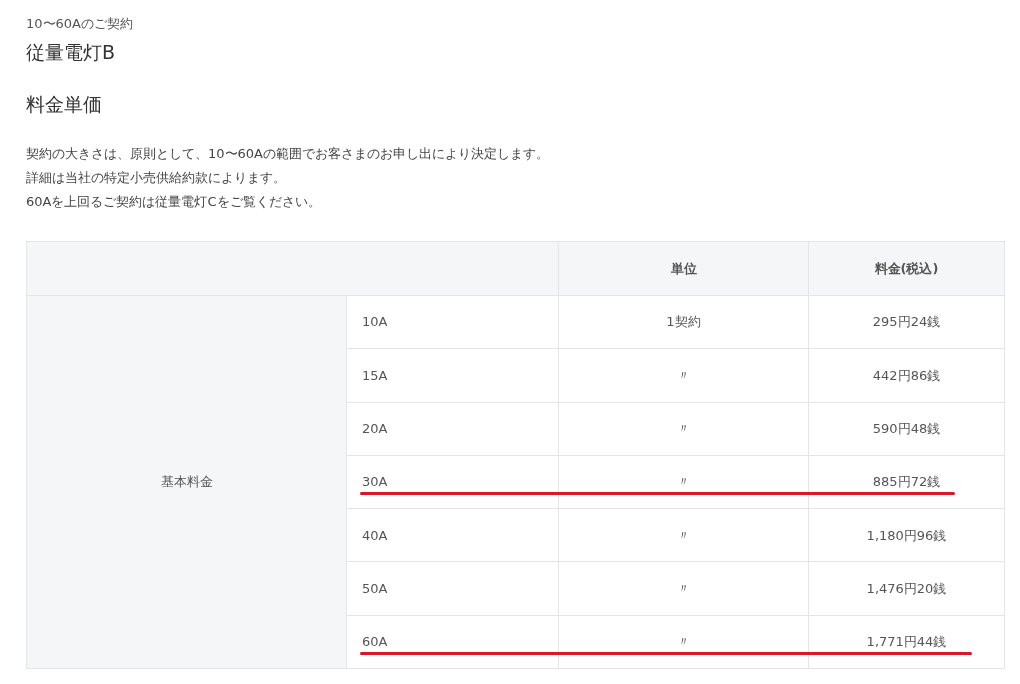  Describe the element at coordinates (906, 642) in the screenshot. I see `price-cell: 1,771円44銭` at that location.